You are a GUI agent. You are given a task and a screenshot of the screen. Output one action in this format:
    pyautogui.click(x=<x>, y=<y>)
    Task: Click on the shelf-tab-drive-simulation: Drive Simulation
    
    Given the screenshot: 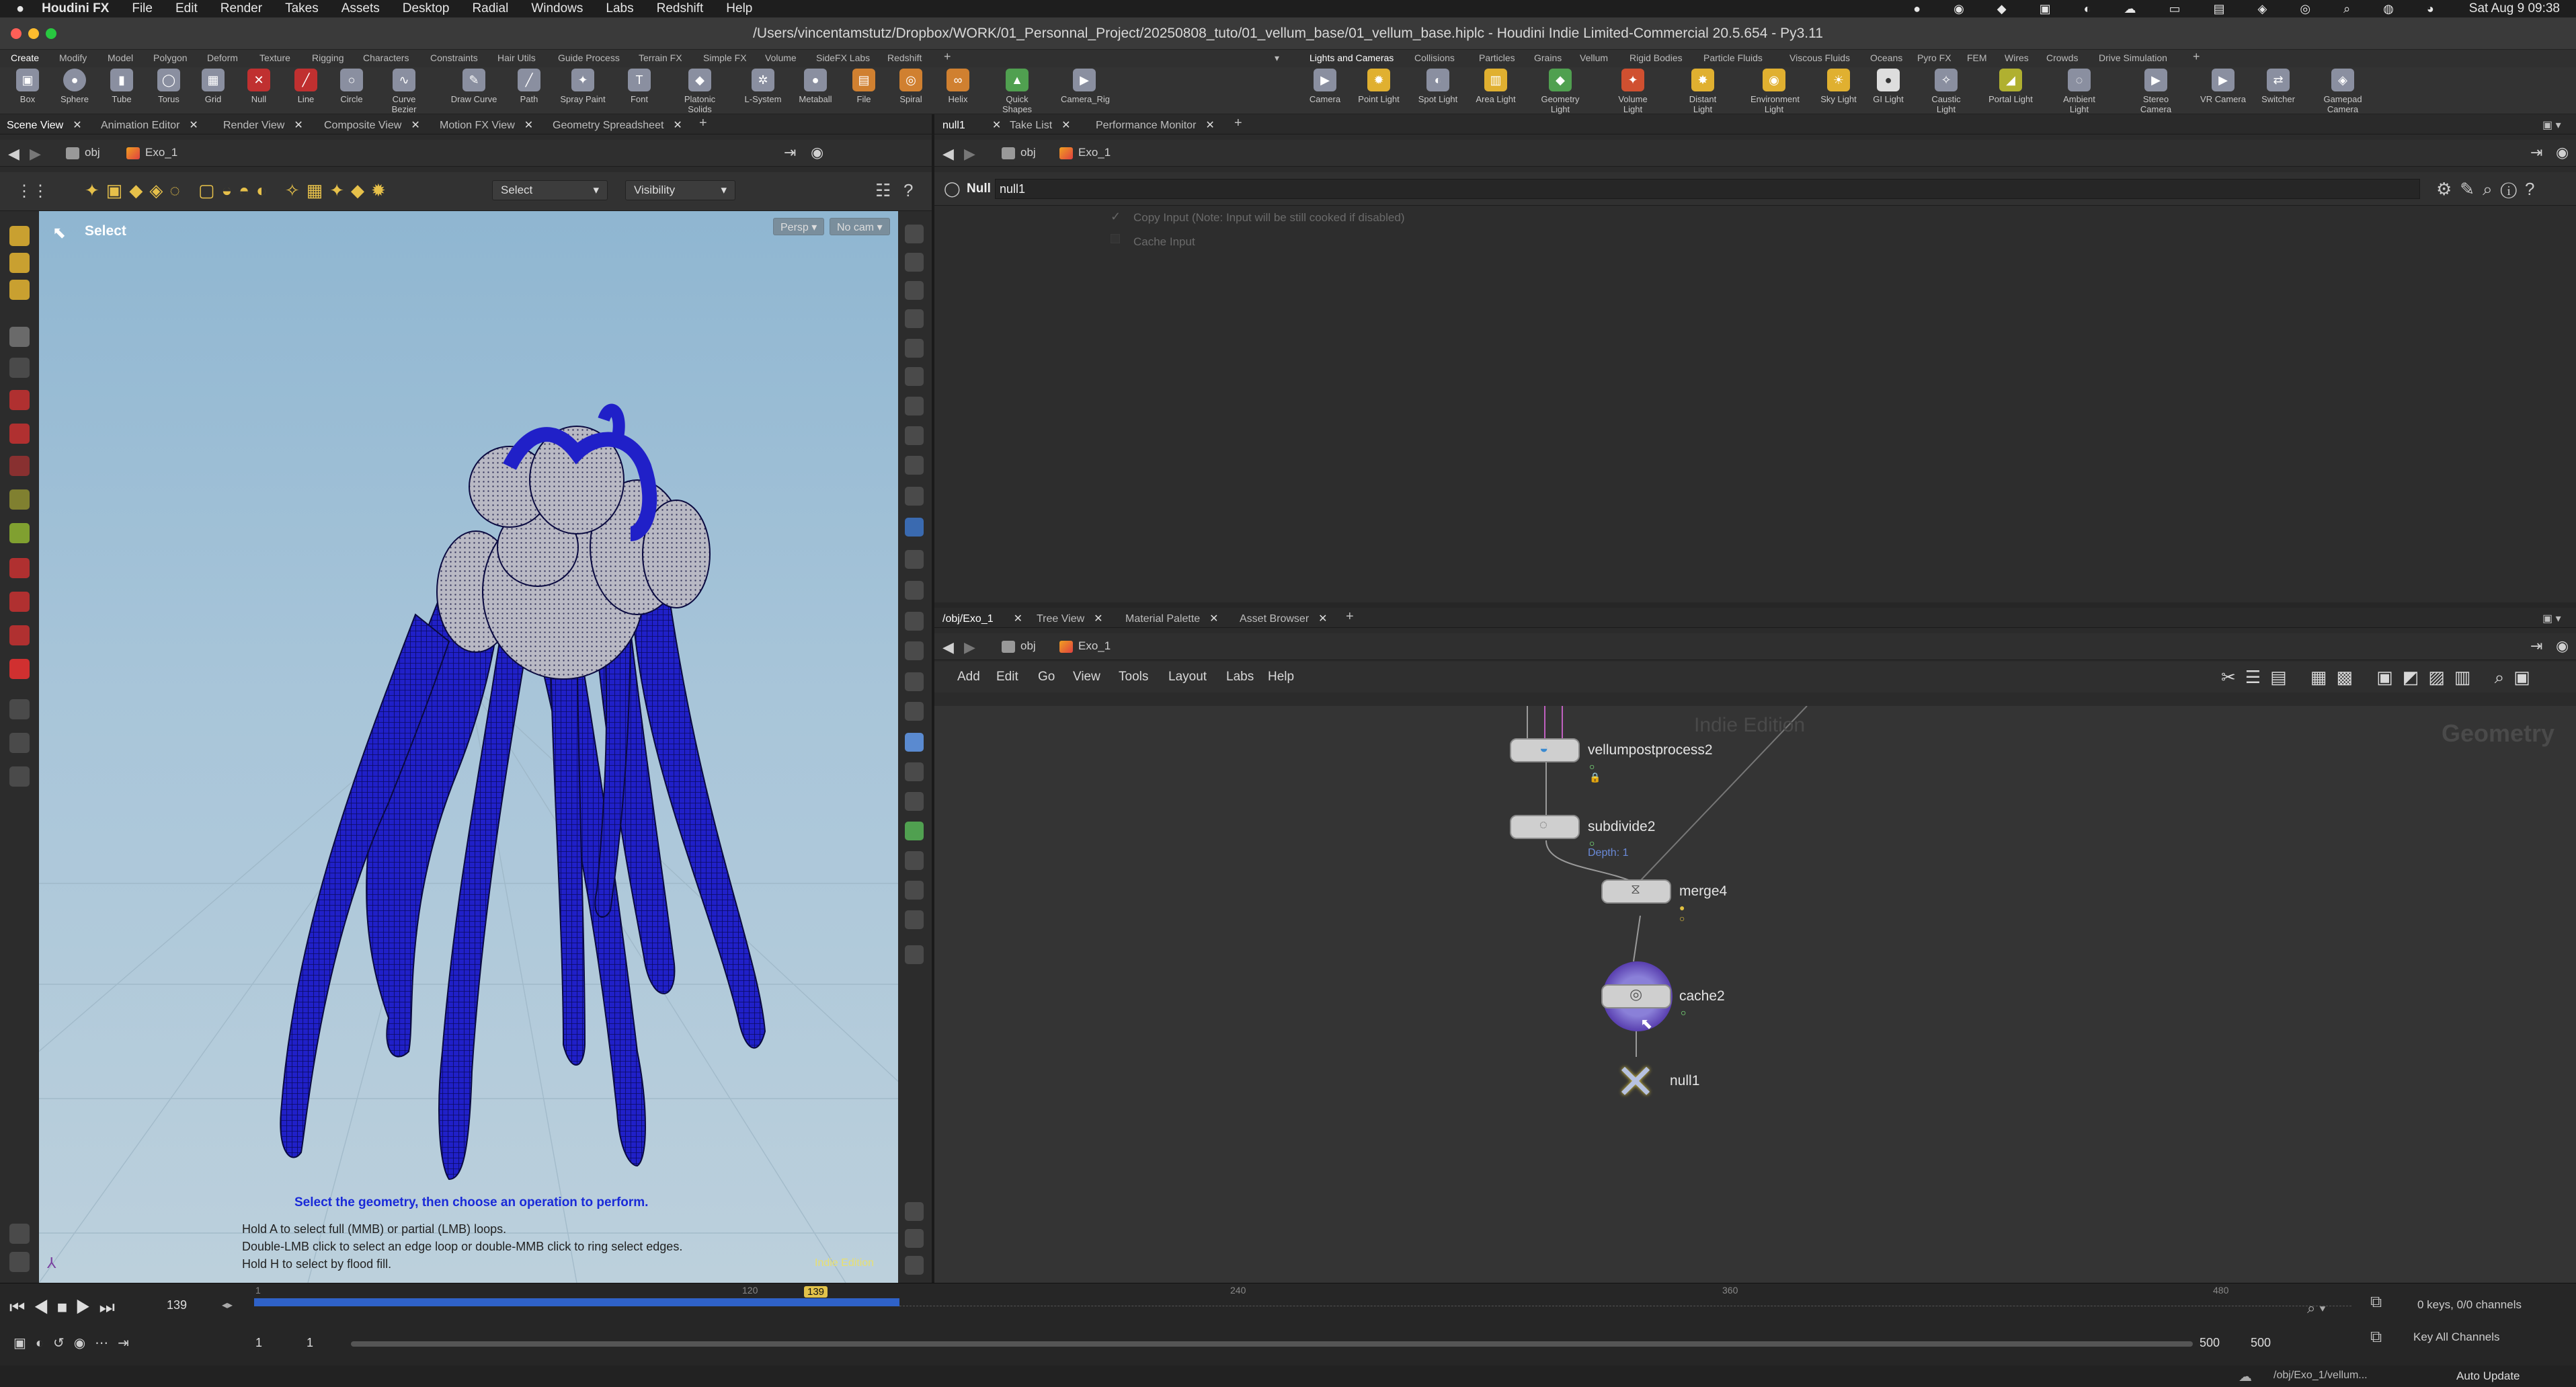 What is the action you would take?
    pyautogui.click(x=2133, y=57)
    